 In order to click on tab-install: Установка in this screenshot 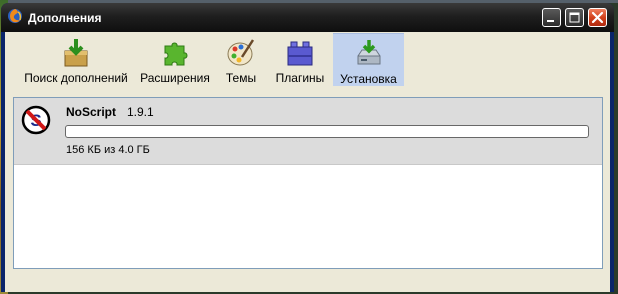, I will do `click(368, 59)`.